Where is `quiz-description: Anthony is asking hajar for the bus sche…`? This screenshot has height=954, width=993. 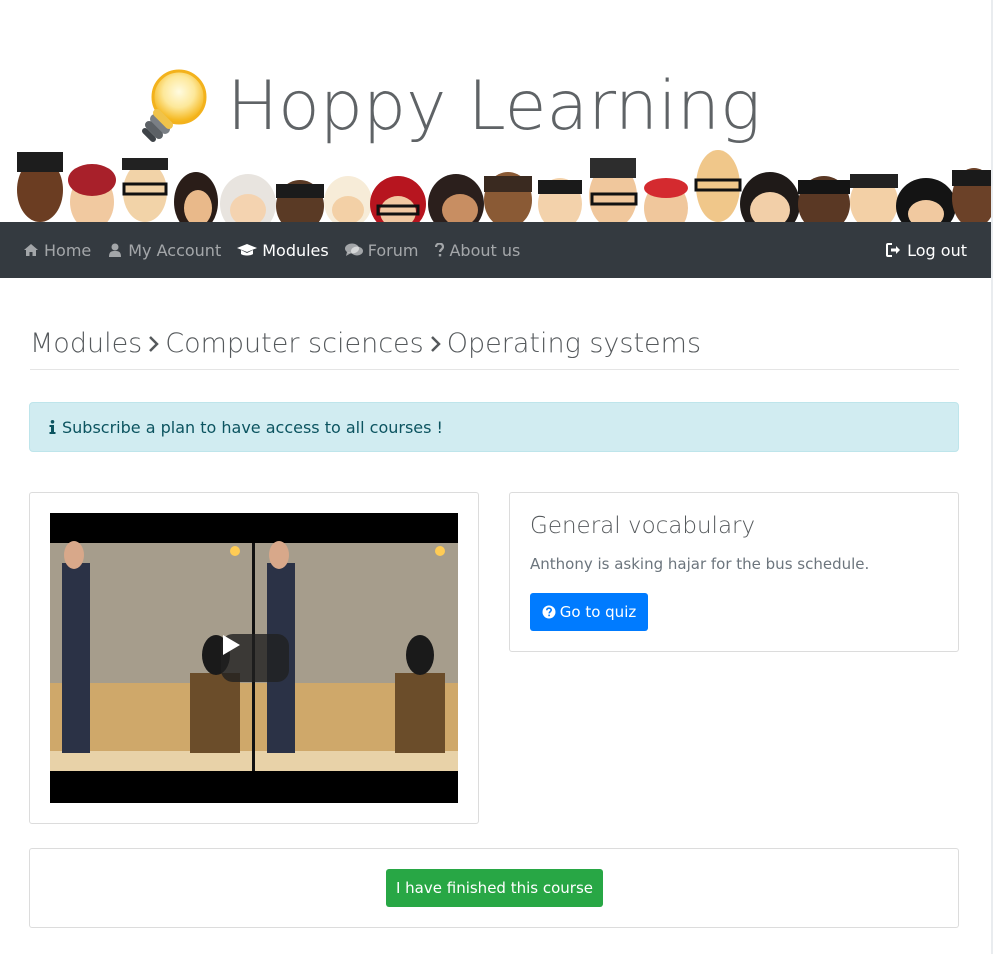
quiz-description: Anthony is asking hajar for the bus sche… is located at coordinates (700, 564).